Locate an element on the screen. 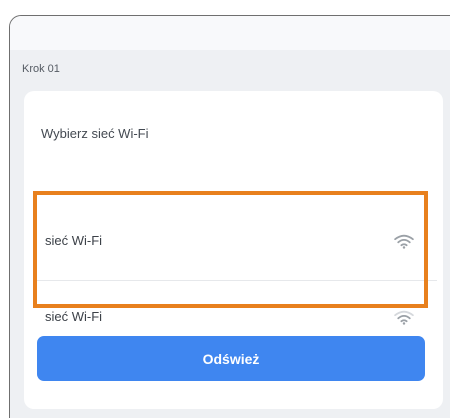 The image size is (452, 418). card-title: Wybierz sieć Wi-Fi is located at coordinates (95, 133).